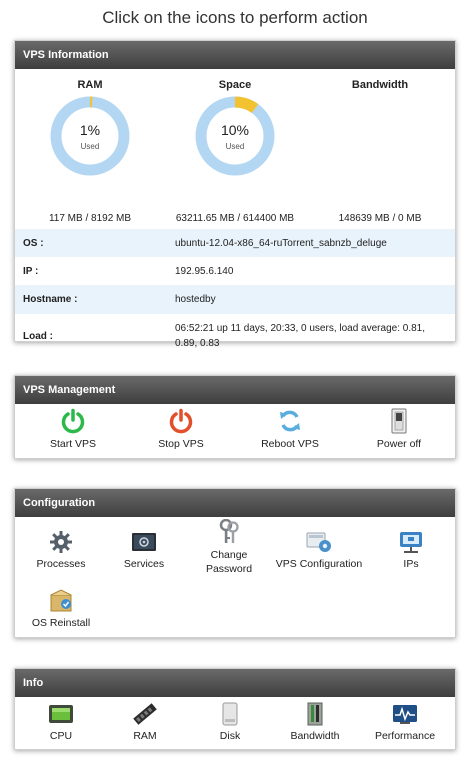 The height and width of the screenshot is (769, 470). I want to click on reboot-vps-button: Reboot VPS, so click(290, 429).